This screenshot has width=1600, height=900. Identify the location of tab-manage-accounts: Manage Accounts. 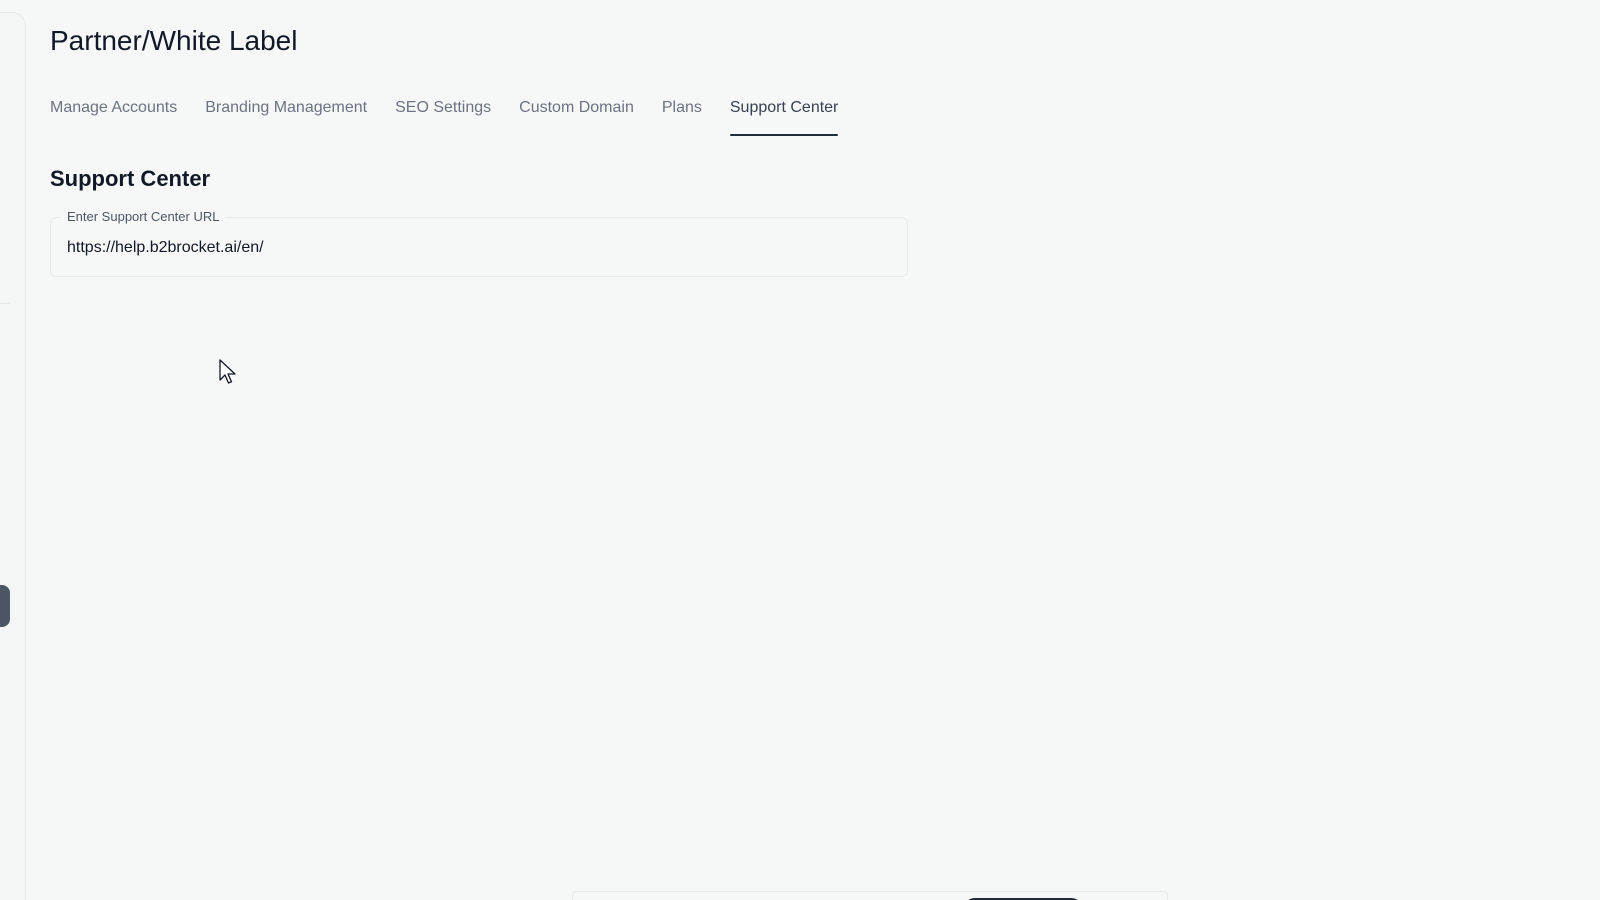
(113, 116).